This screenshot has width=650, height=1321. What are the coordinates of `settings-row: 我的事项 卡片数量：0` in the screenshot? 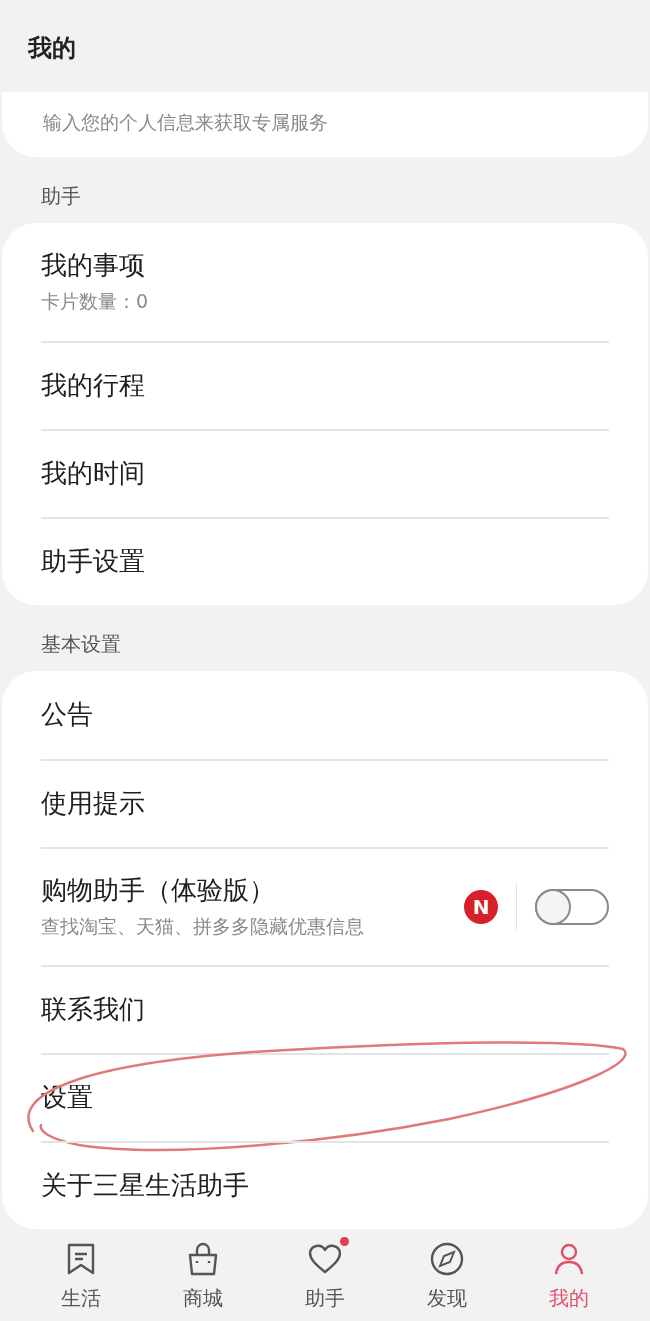 It's located at (325, 282).